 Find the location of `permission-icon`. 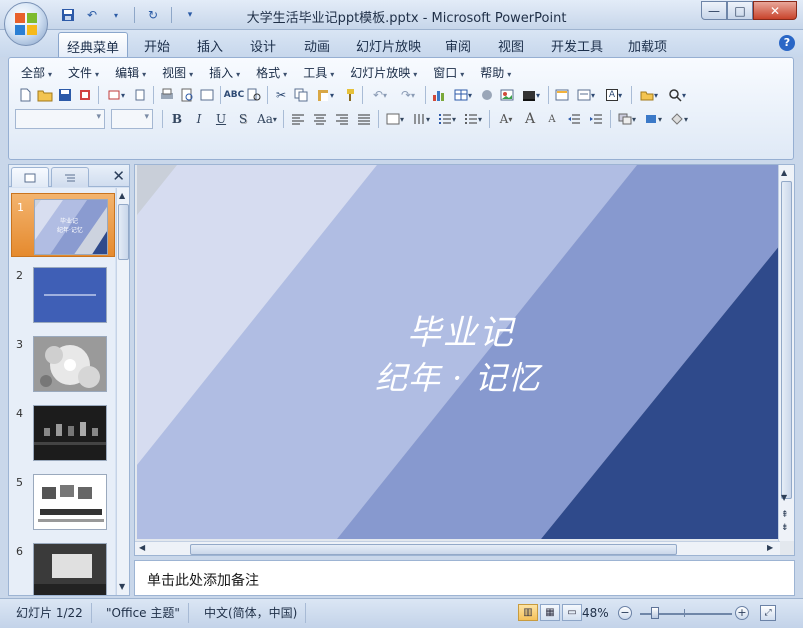

permission-icon is located at coordinates (85, 95).